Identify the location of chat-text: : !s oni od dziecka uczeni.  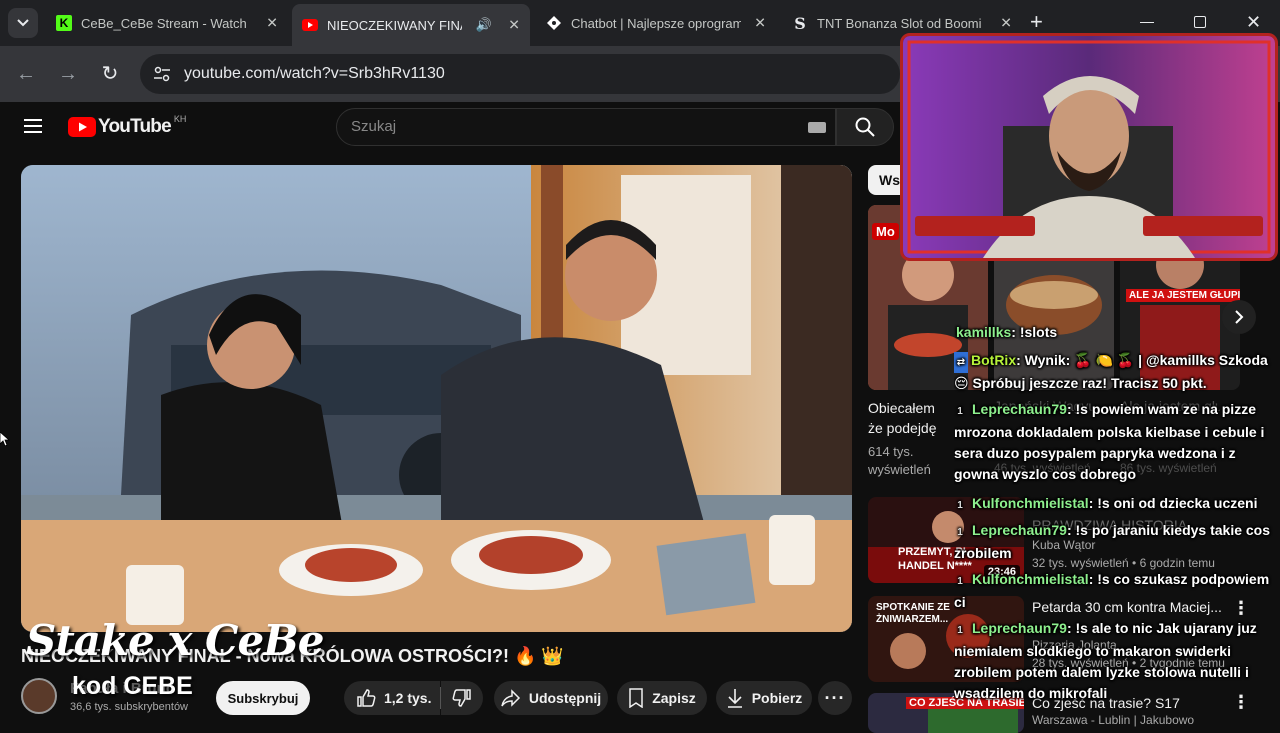
(1173, 503).